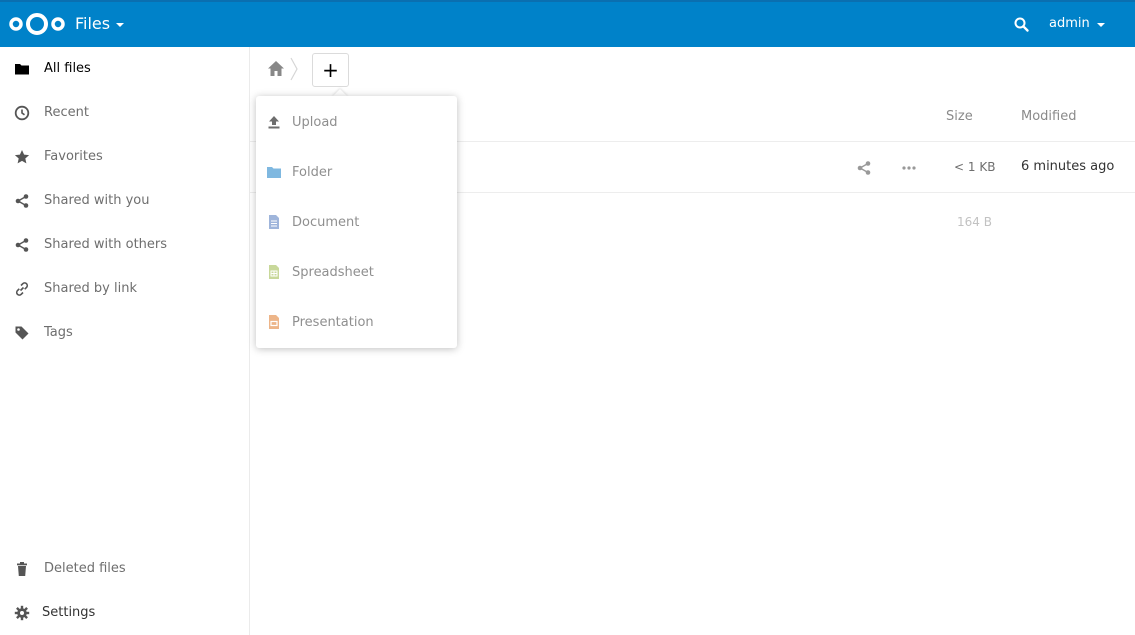 This screenshot has height=635, width=1135. I want to click on menu-item-spreadsheet: Spreadsheet, so click(356, 271).